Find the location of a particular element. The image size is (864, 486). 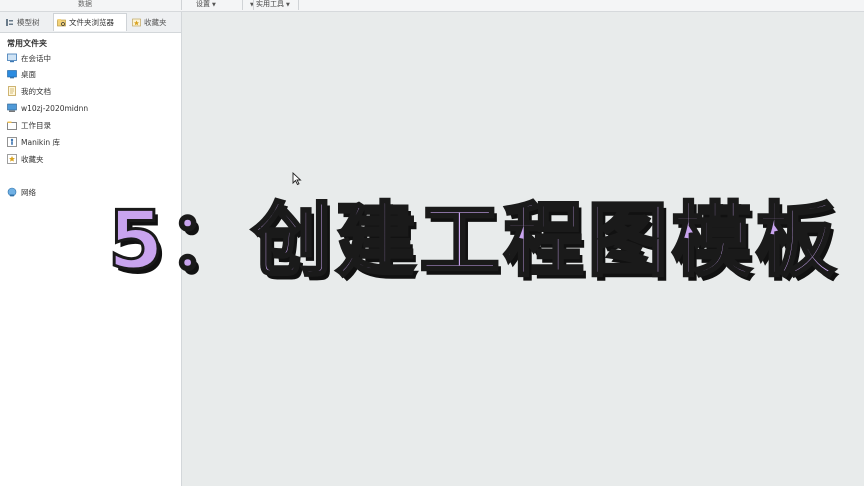

folder-item-favorites: 收藏夹 is located at coordinates (25, 159).